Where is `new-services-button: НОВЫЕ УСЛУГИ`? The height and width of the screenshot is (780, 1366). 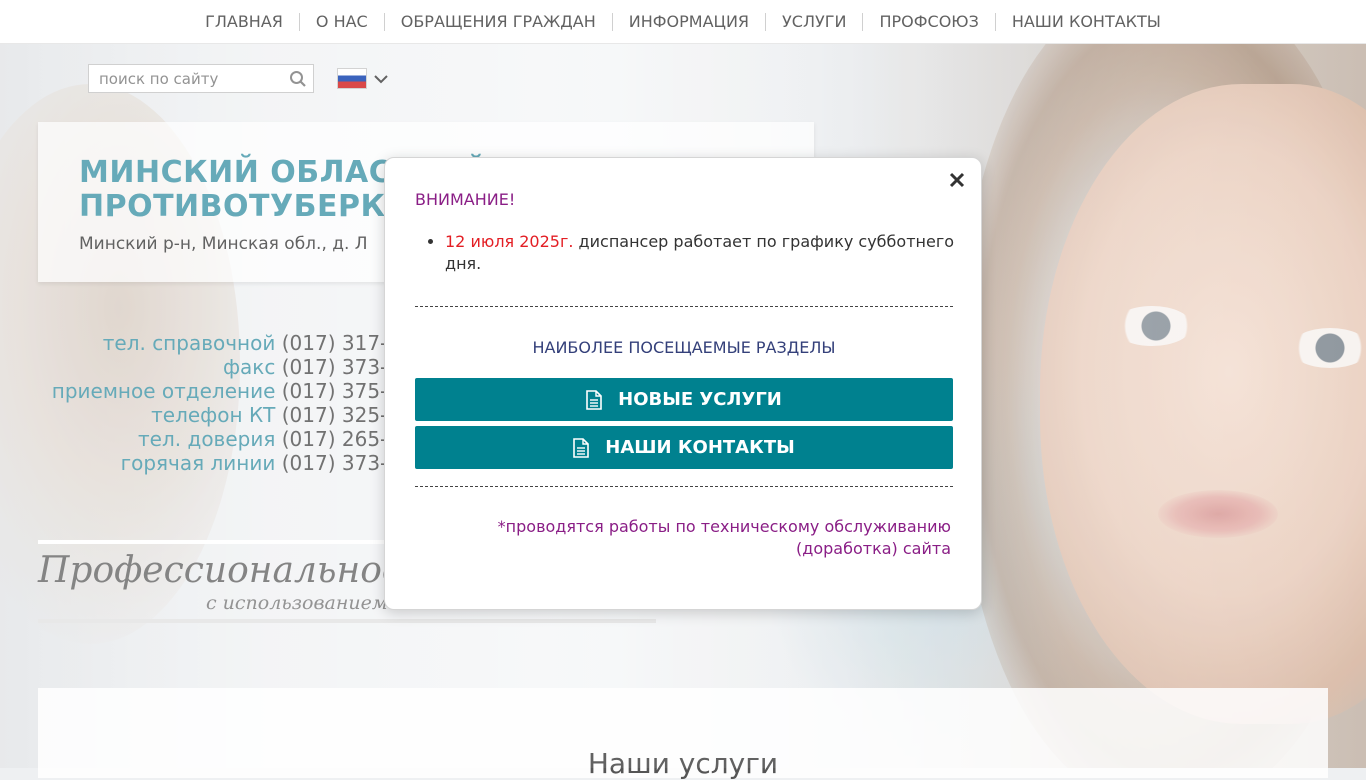 new-services-button: НОВЫЕ УСЛУГИ is located at coordinates (684, 399).